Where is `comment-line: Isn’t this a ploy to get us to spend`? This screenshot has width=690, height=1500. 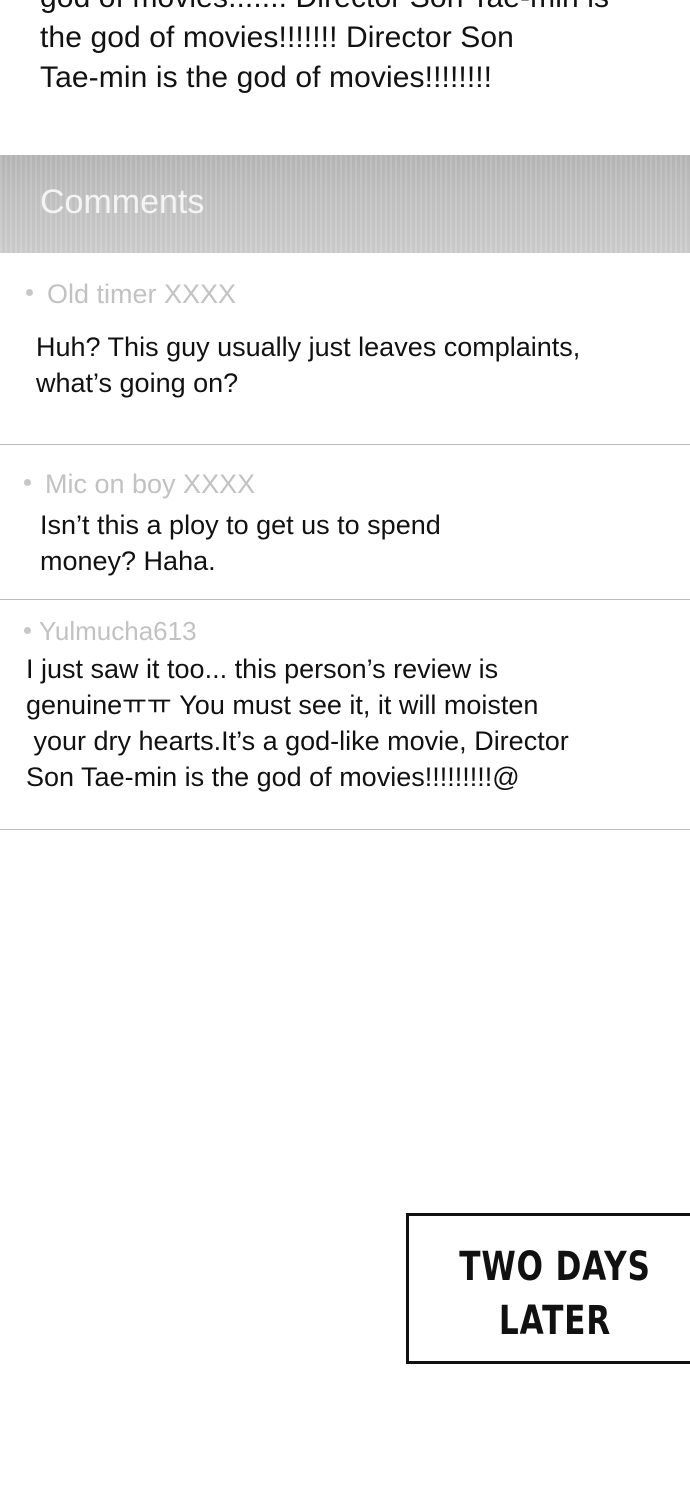 comment-line: Isn’t this a ploy to get us to spend is located at coordinates (240, 525).